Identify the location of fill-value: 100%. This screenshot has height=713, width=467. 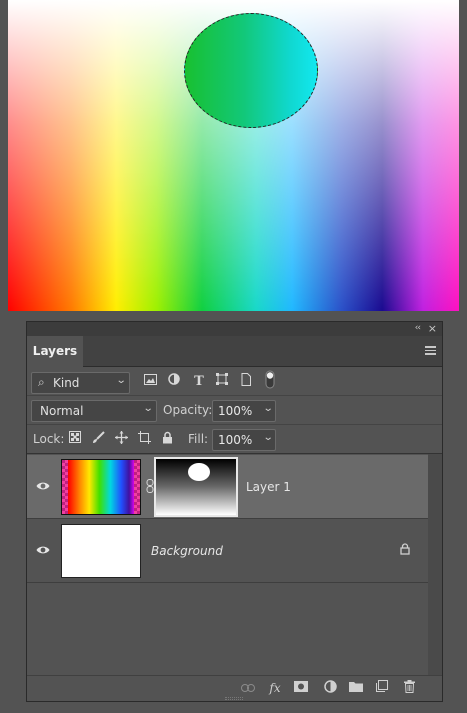
(235, 440).